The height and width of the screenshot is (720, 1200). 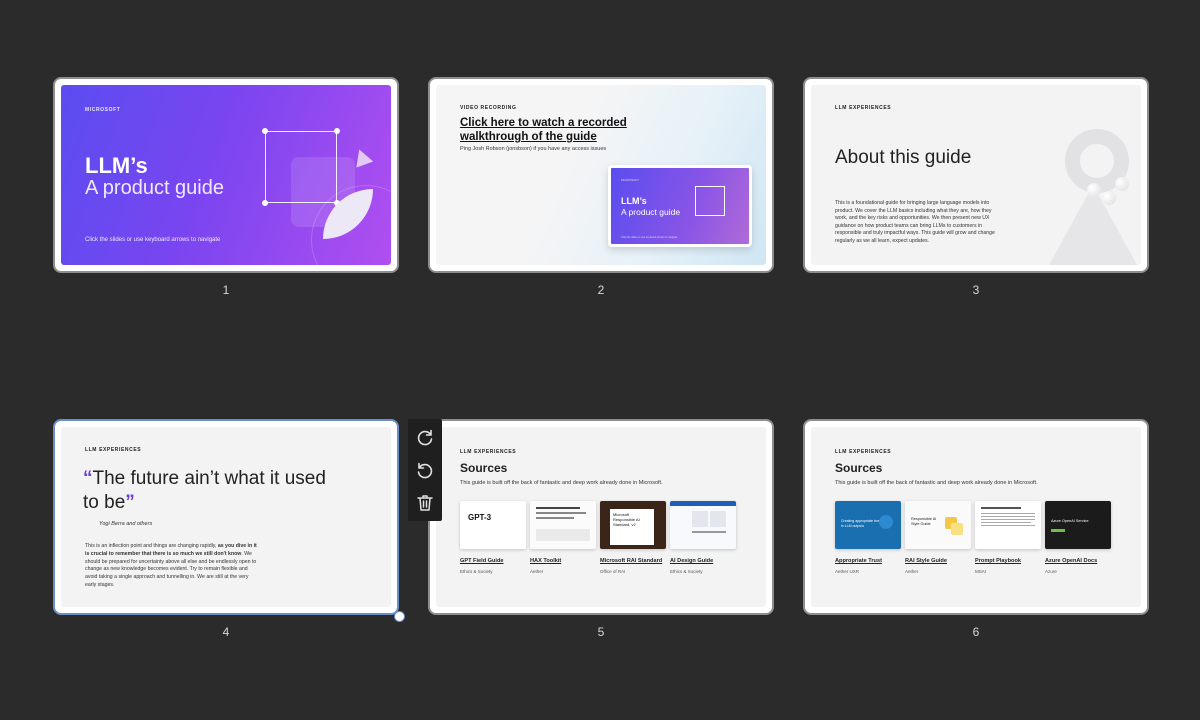 What do you see at coordinates (924, 521) in the screenshot?
I see `card-thumb-text: Responsible AI Style Guide` at bounding box center [924, 521].